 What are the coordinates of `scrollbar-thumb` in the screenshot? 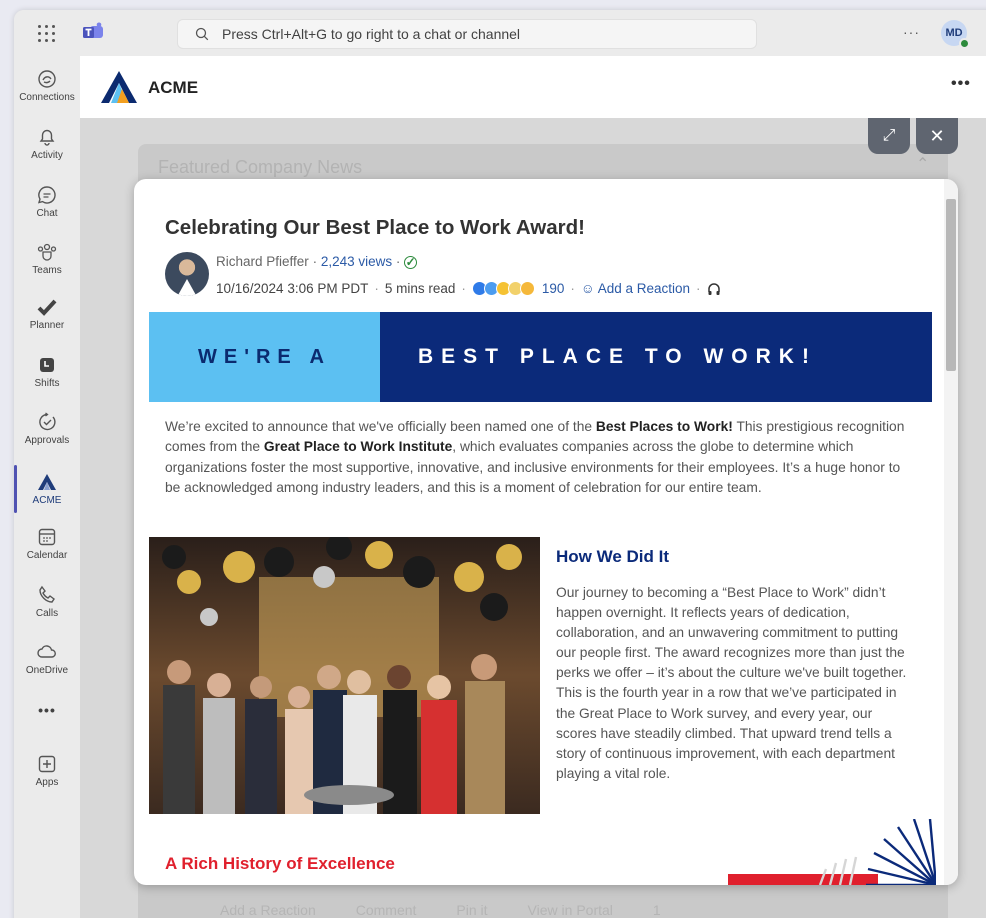 It's located at (951, 285).